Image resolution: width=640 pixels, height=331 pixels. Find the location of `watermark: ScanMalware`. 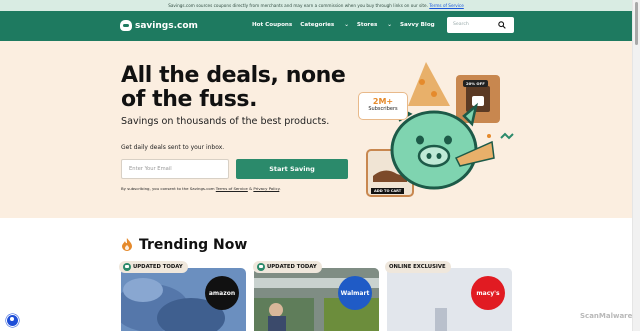

watermark: ScanMalware is located at coordinates (606, 316).